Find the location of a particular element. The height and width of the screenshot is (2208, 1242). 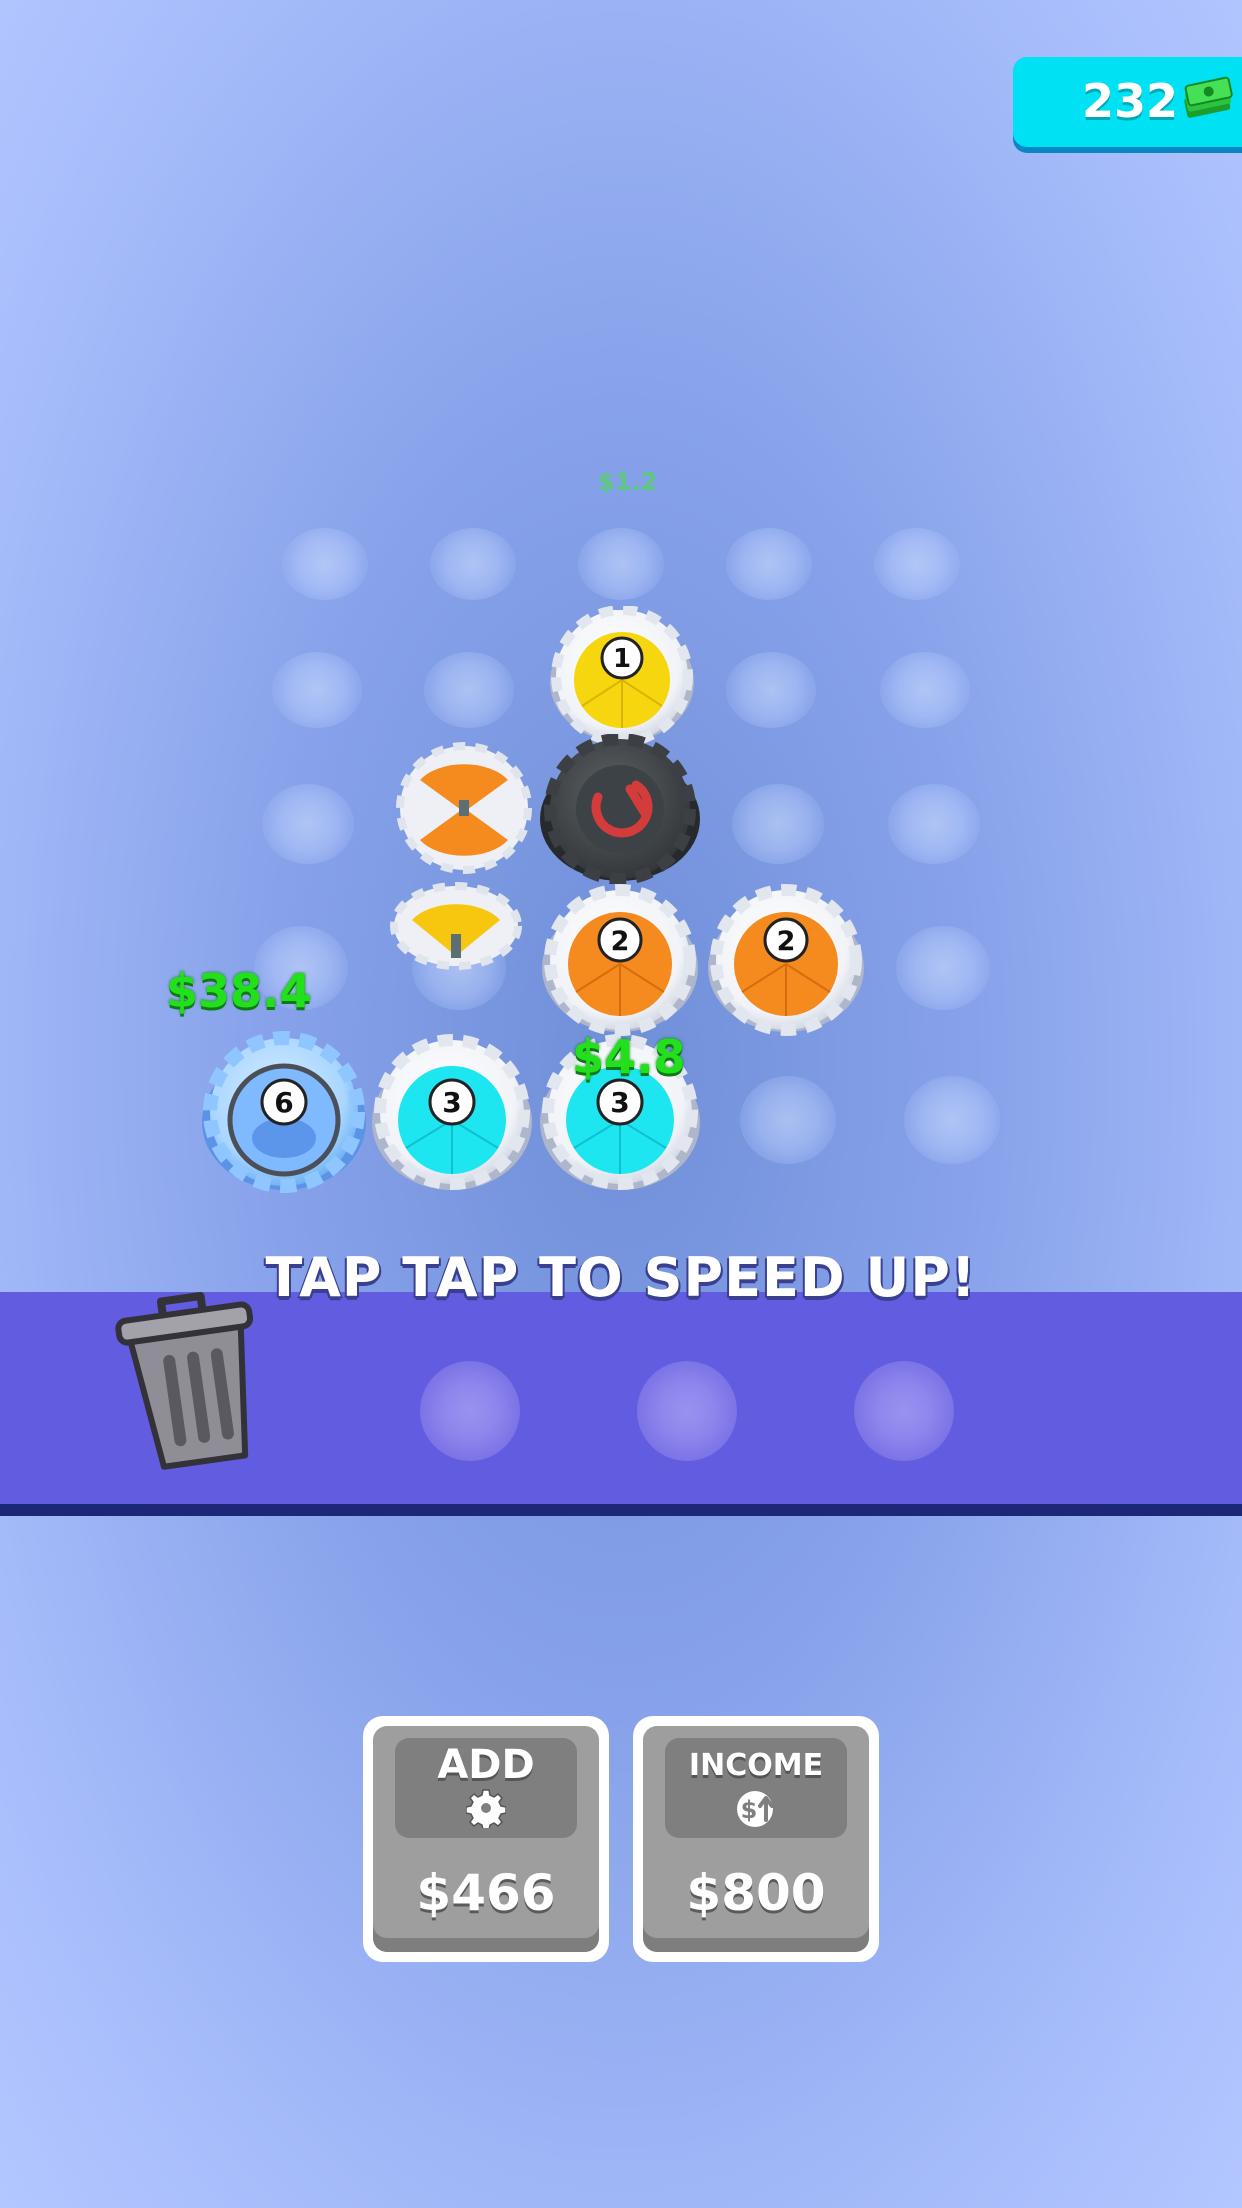

income-upgrade-button: INCOME $ $800 is located at coordinates (756, 1839).